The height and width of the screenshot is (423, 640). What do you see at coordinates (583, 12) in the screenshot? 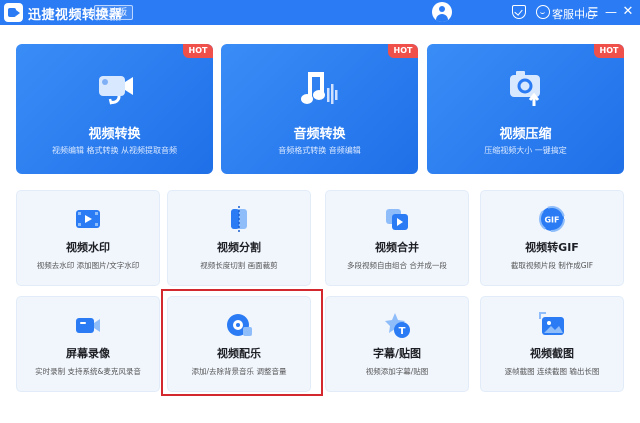
I see `divider` at bounding box center [583, 12].